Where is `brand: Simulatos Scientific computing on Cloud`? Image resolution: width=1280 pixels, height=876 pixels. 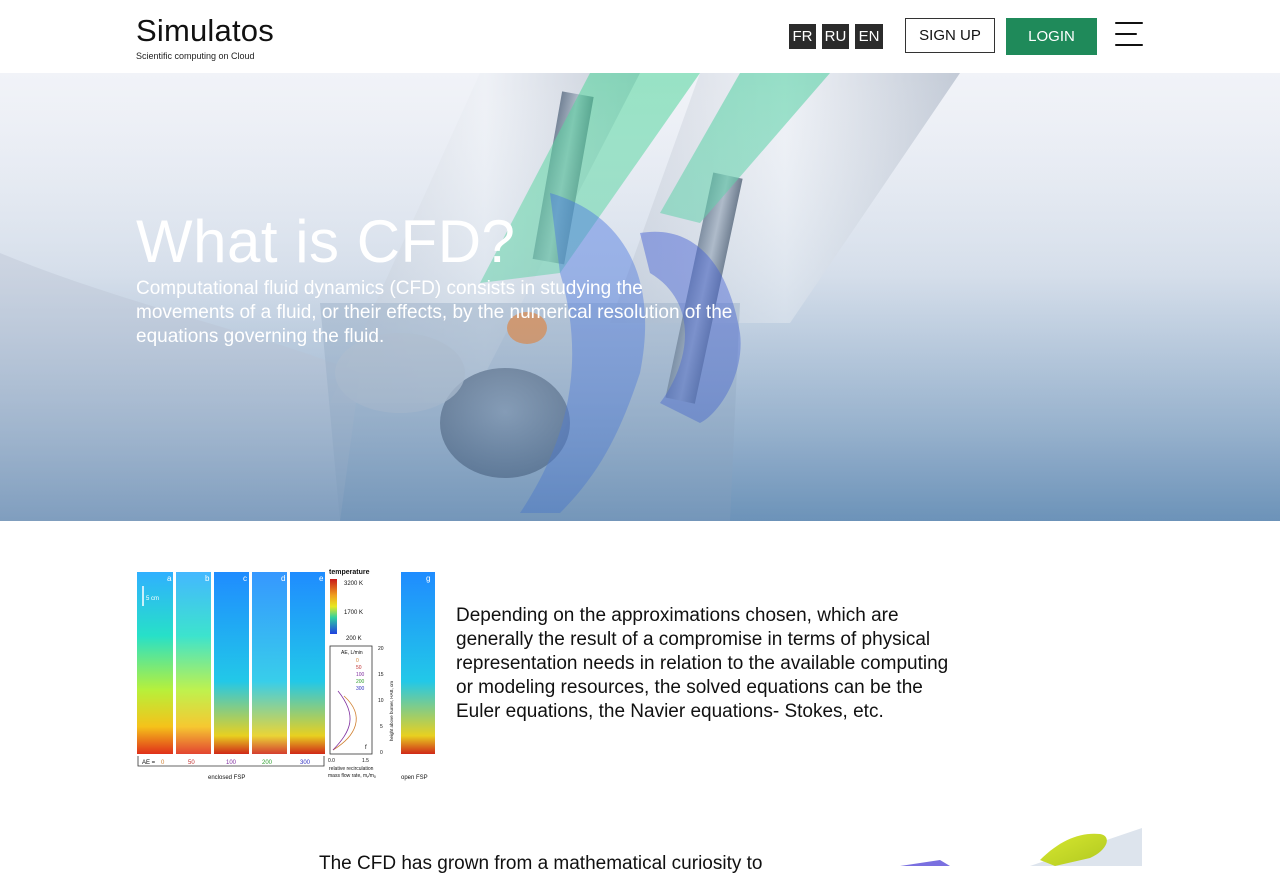 brand: Simulatos Scientific computing on Cloud is located at coordinates (205, 38).